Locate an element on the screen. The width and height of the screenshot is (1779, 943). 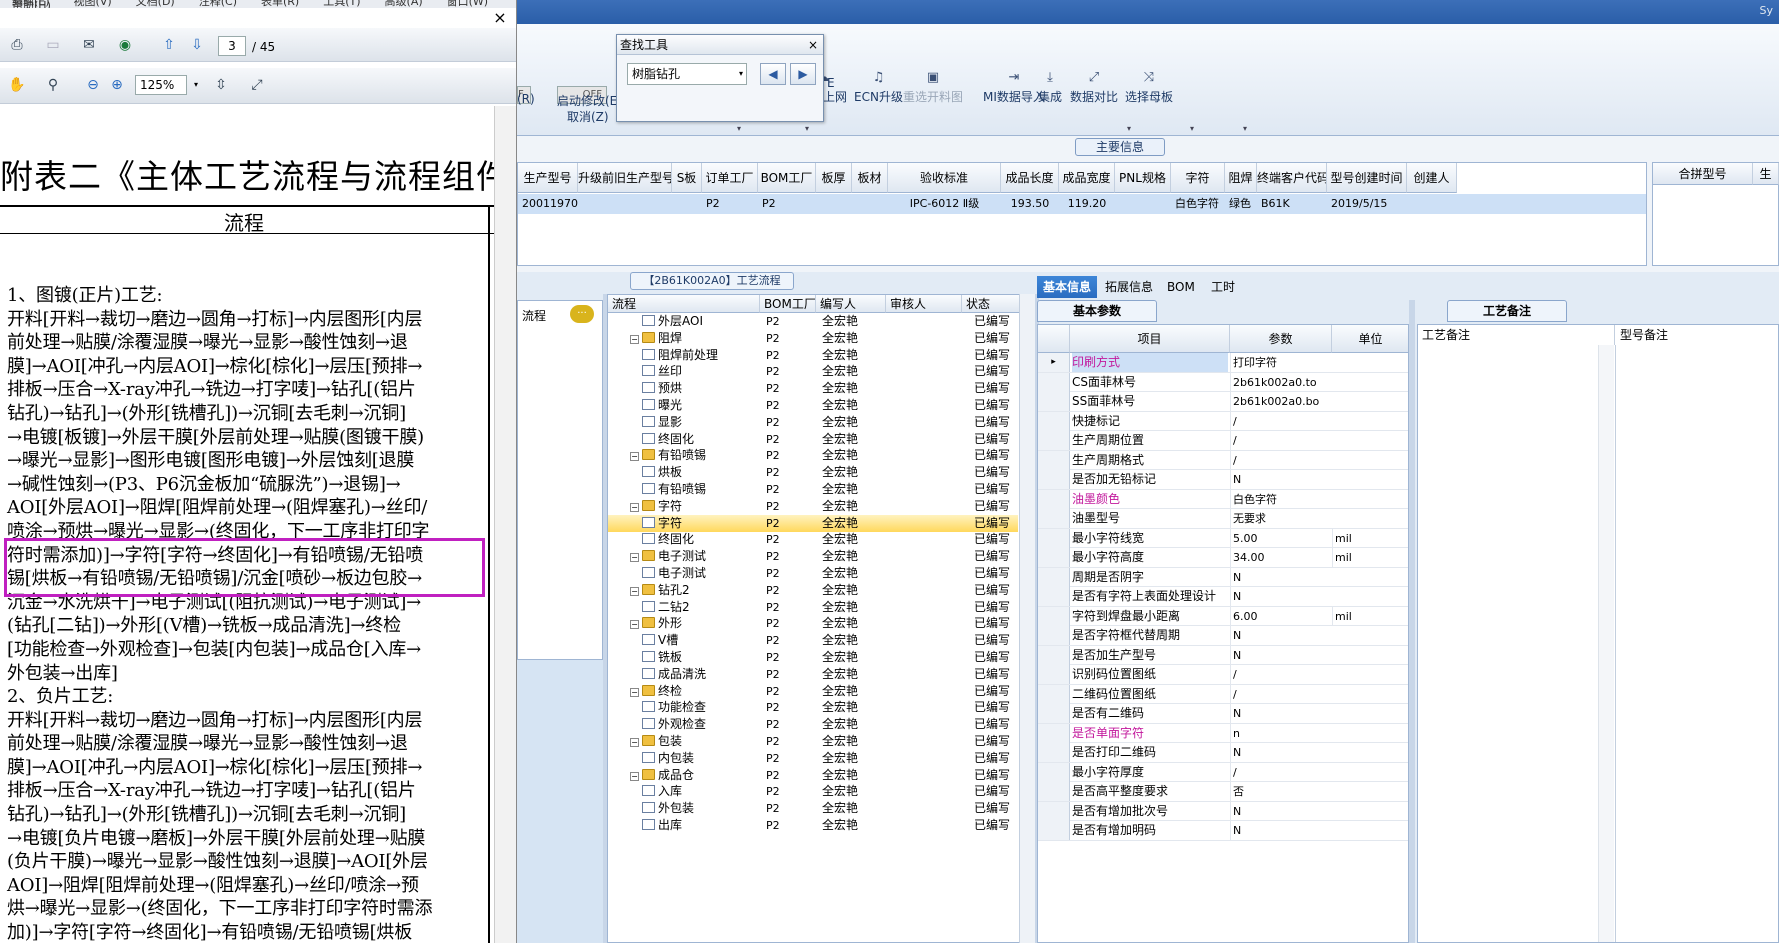
table-row: 快捷标记 / is located at coordinates (1223, 421).